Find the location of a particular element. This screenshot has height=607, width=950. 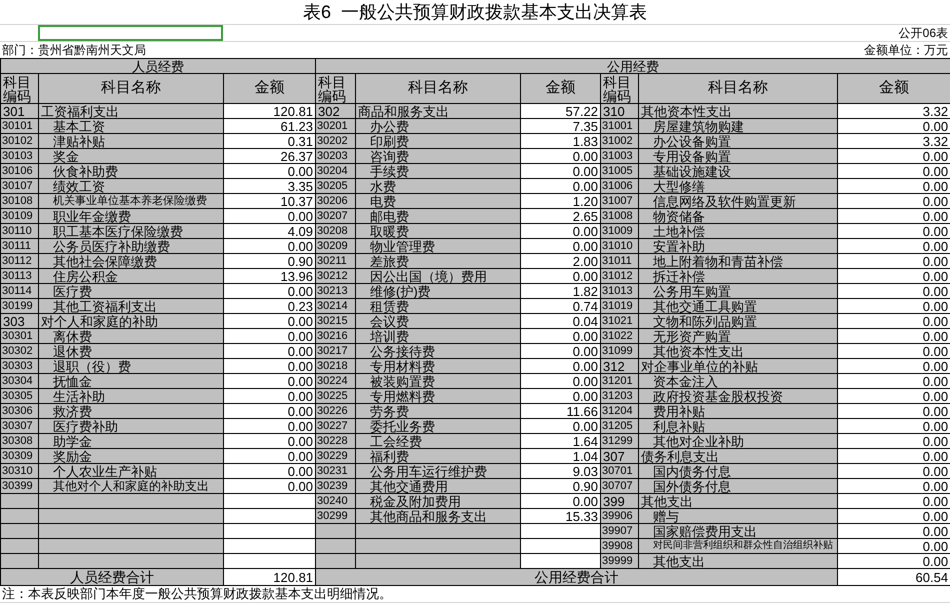

subject-name: 因公出国（境）费用 is located at coordinates (428, 276).